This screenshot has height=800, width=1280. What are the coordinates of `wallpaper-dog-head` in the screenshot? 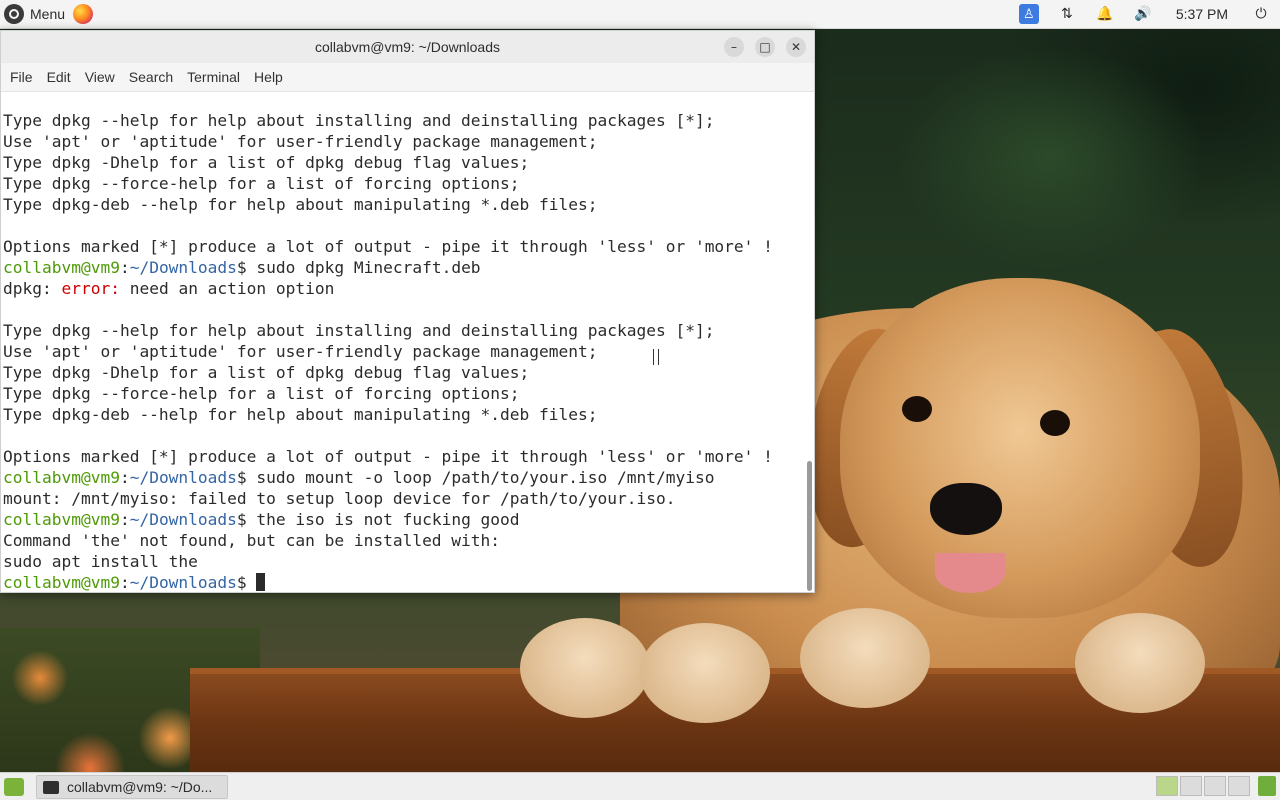 It's located at (1020, 448).